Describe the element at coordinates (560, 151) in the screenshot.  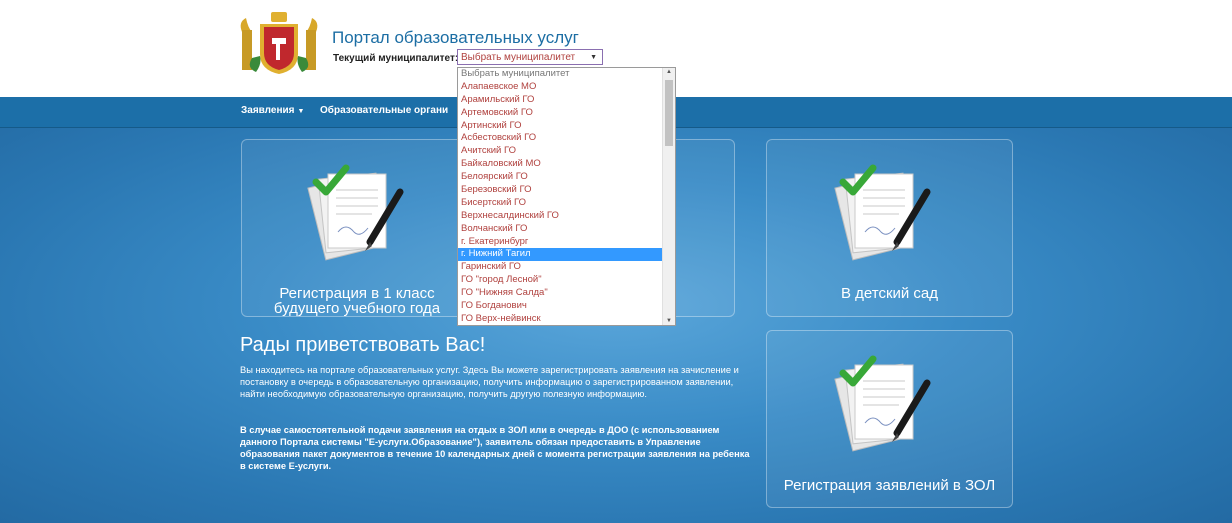
I see `dropdown-option: Ачитский ГО` at that location.